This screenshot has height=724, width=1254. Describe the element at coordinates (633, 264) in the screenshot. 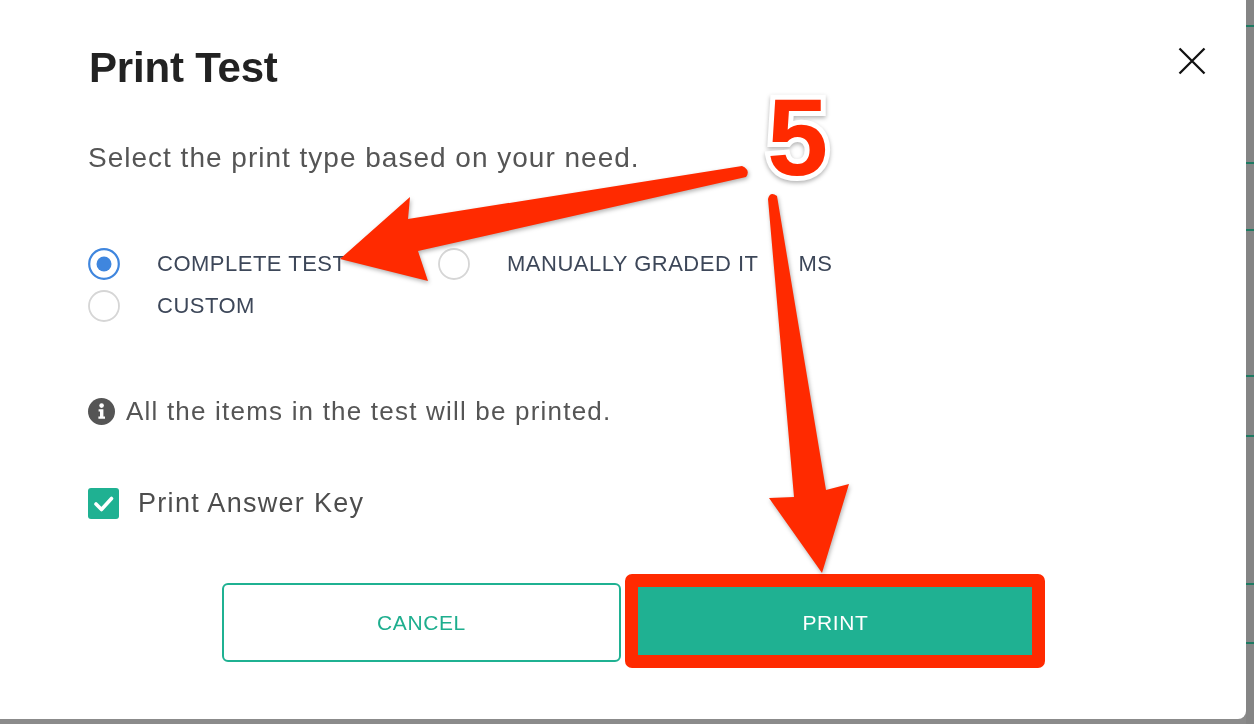

I see `radio-label: MANUALLY GRADED IT` at that location.